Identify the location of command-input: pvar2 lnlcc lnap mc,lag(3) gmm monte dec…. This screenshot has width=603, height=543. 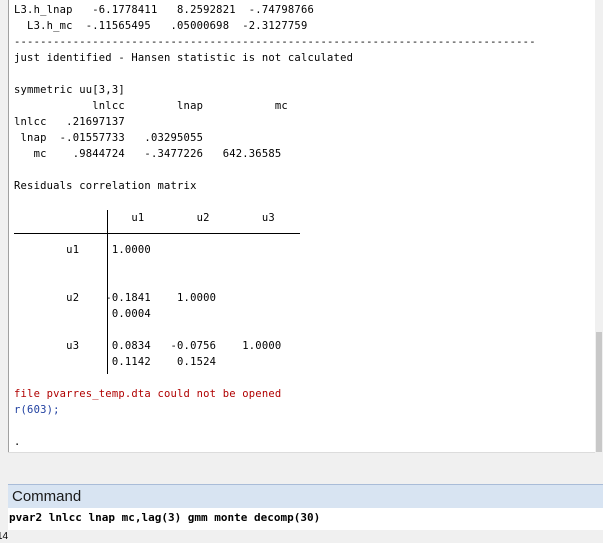
(305, 519).